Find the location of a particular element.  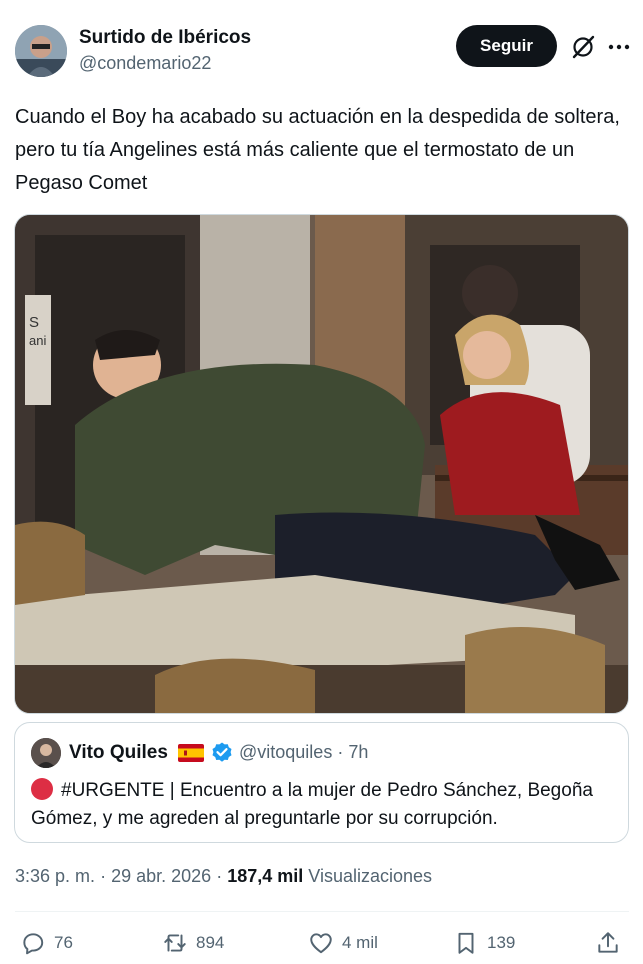

more-options-icon is located at coordinates (619, 47).